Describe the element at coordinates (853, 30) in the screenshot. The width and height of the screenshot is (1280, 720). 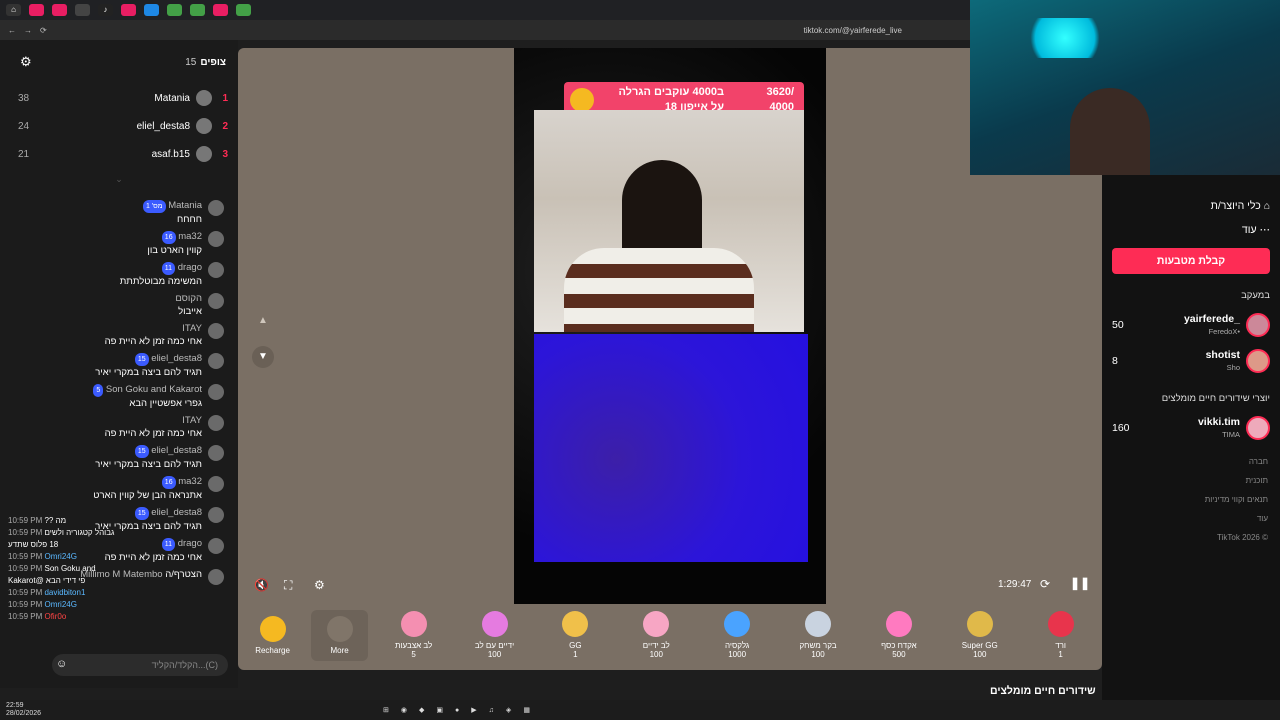
I see `address-bar: tiktok.com/@yairferede_live` at that location.